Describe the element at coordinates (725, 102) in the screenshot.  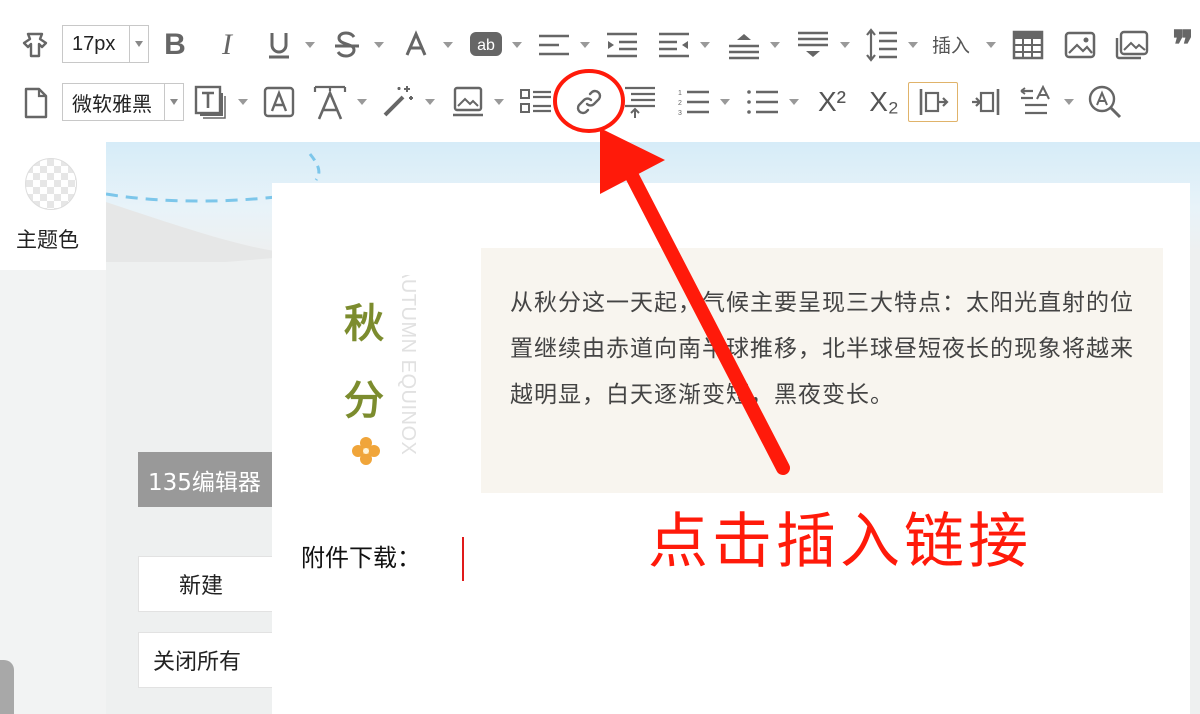
I see `ordered-list-dropdown-icon` at that location.